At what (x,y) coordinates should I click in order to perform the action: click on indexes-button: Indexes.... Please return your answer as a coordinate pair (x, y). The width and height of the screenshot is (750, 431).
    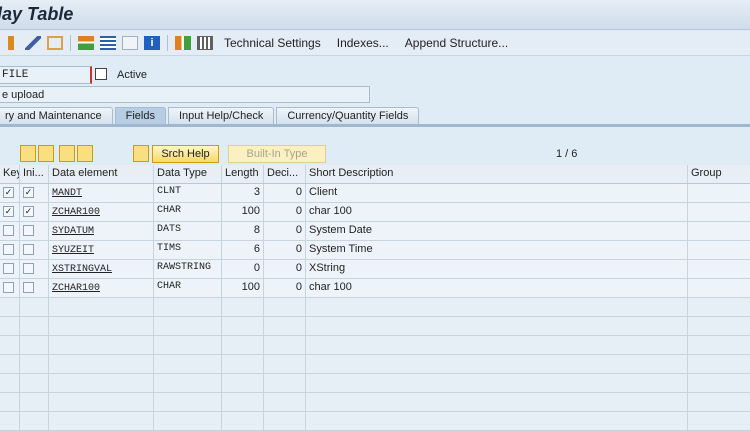
    Looking at the image, I should click on (363, 43).